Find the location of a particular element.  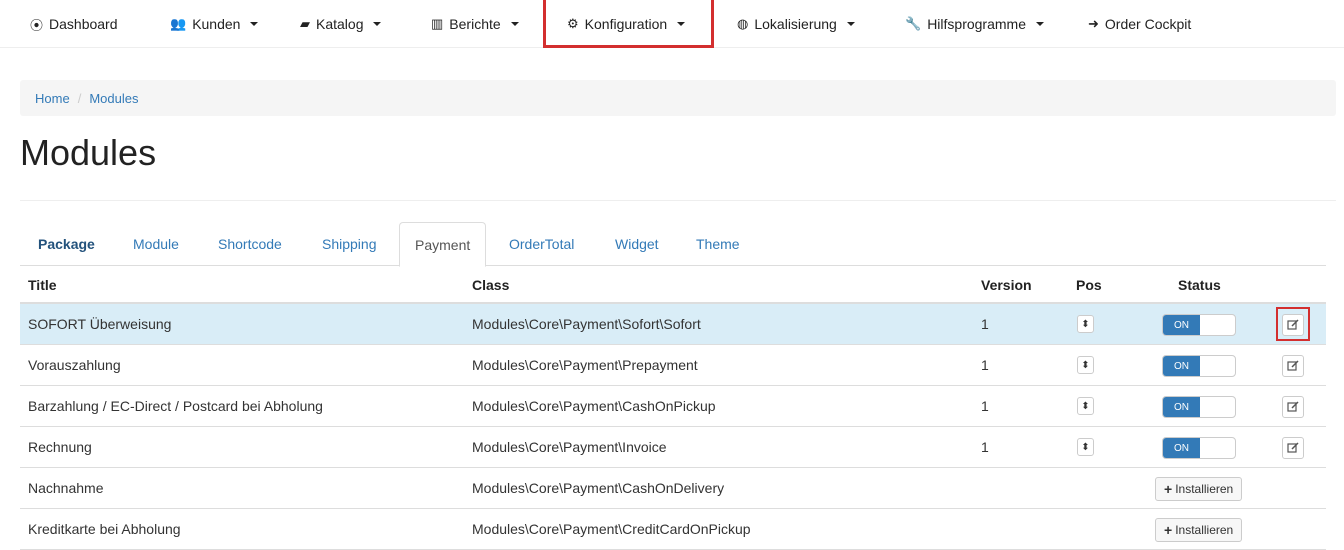

tab-module: Module is located at coordinates (156, 244).